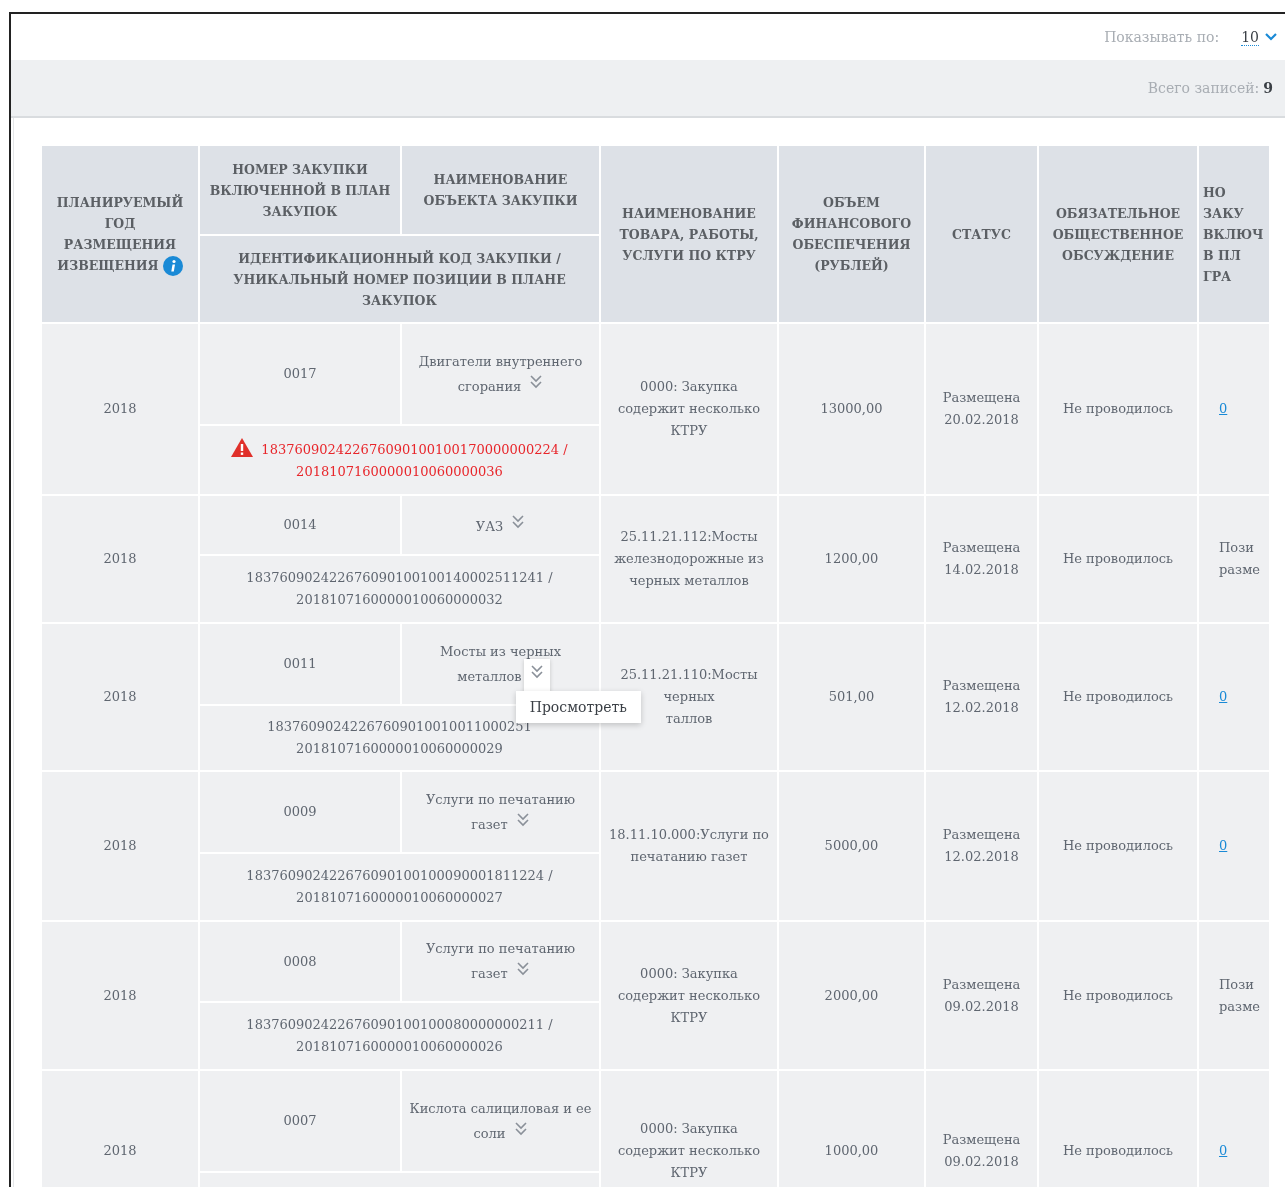  I want to click on table-cell: 0017, so click(300, 374).